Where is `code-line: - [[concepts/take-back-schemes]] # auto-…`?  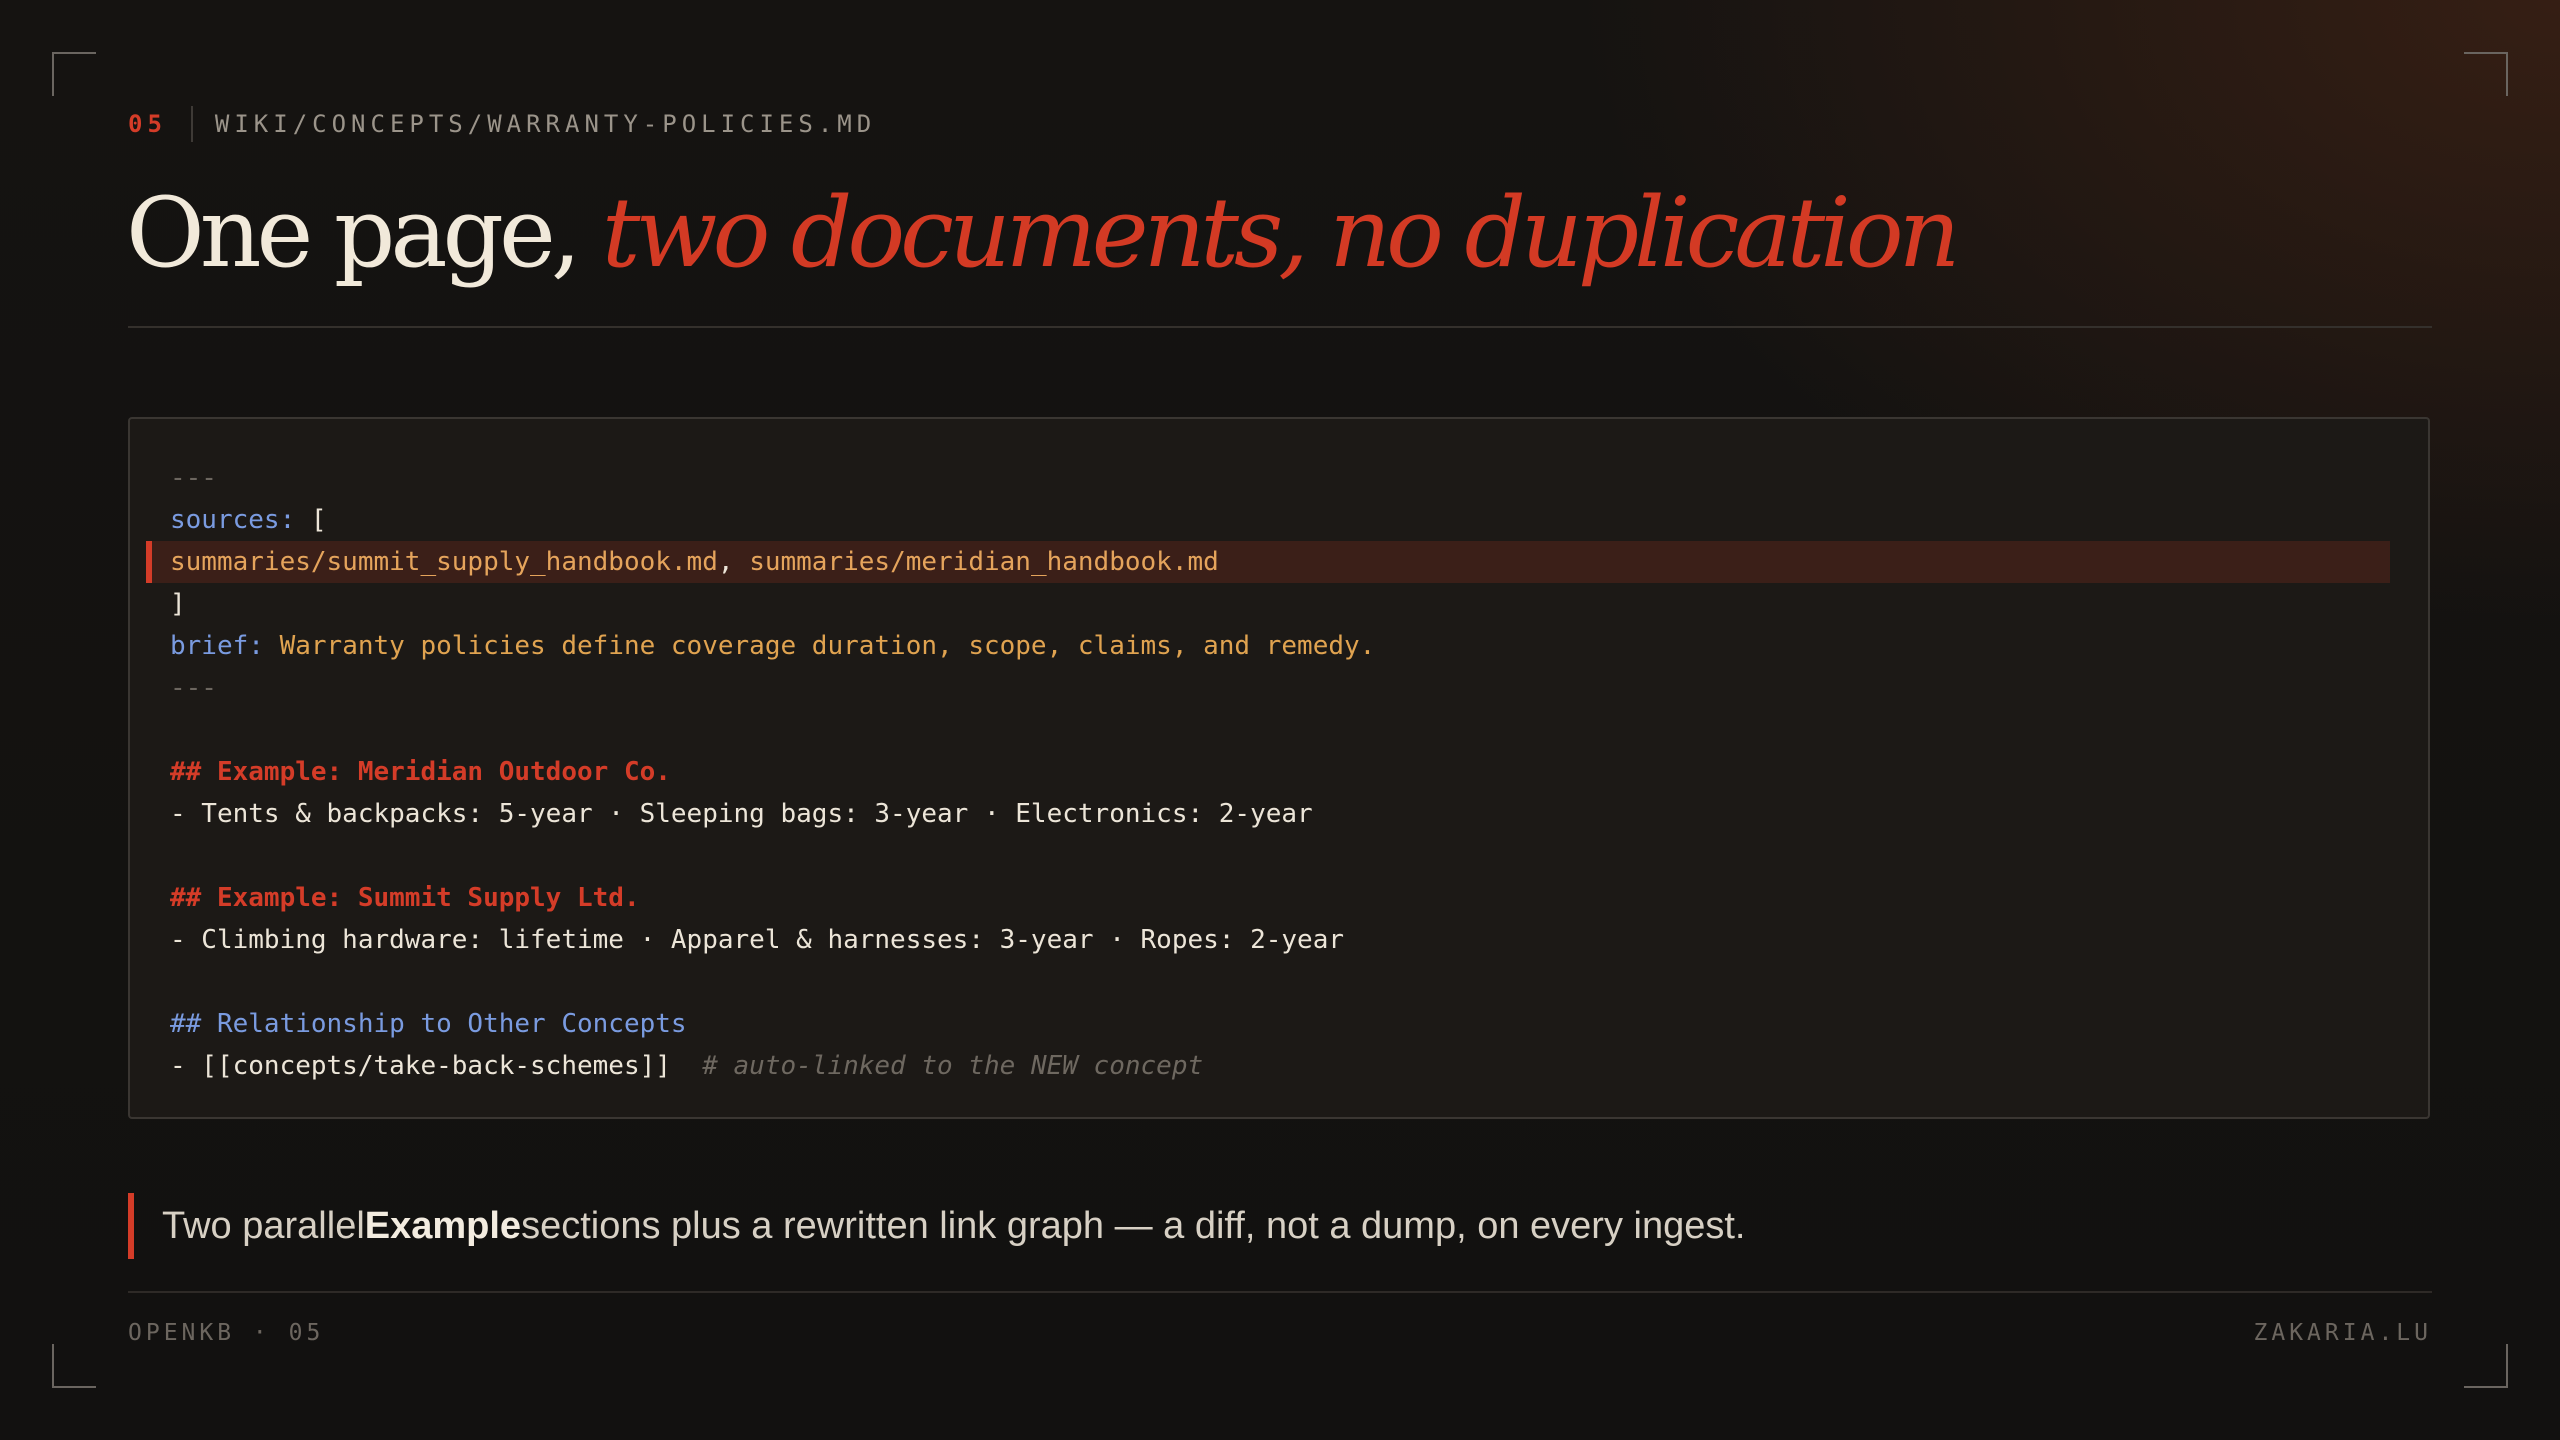
code-line: - [[concepts/take-back-schemes]] # auto-… is located at coordinates (1279, 1066).